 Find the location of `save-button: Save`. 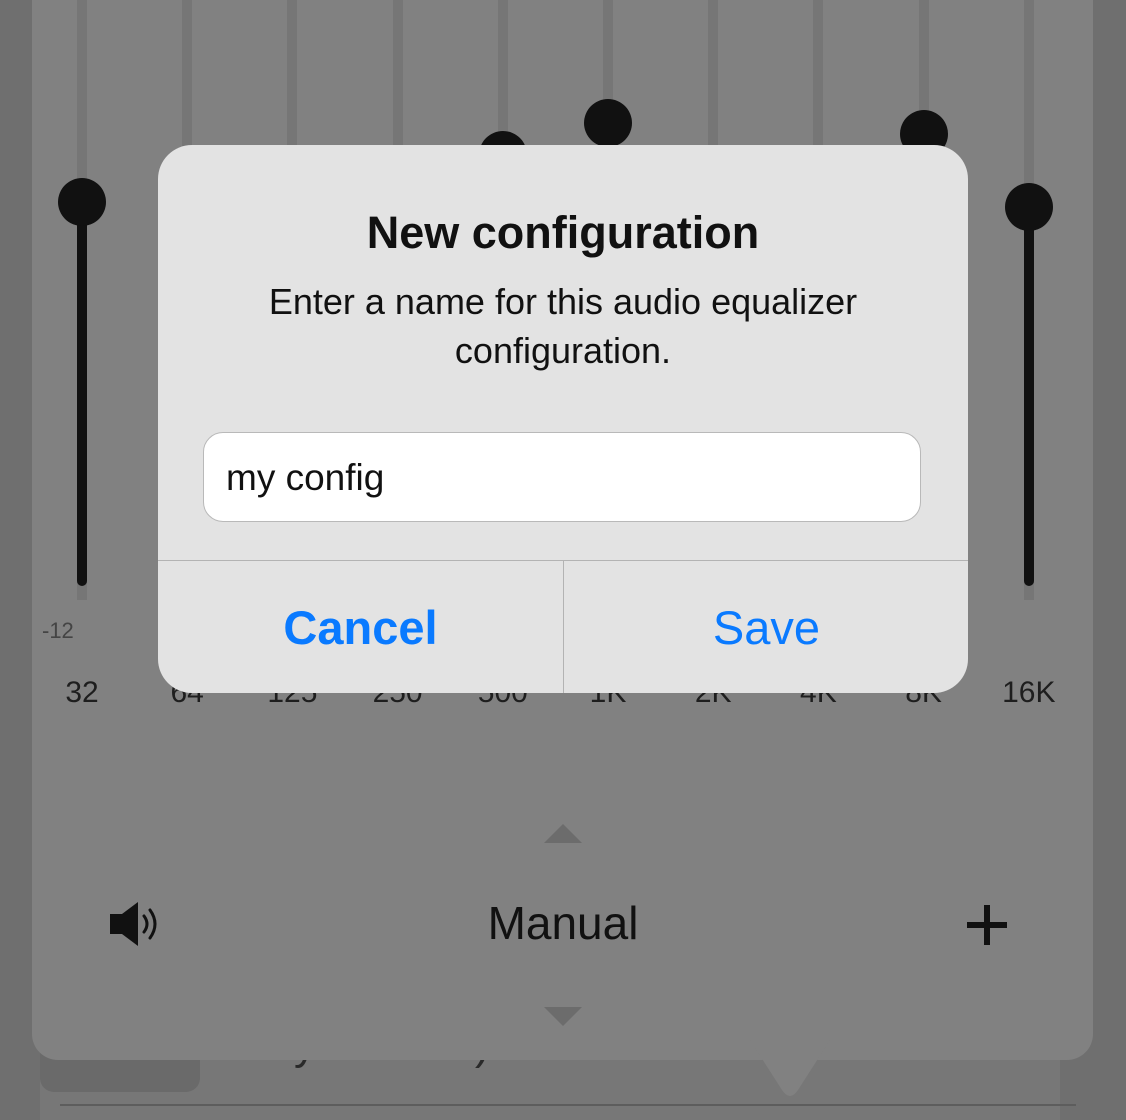

save-button: Save is located at coordinates (766, 627).